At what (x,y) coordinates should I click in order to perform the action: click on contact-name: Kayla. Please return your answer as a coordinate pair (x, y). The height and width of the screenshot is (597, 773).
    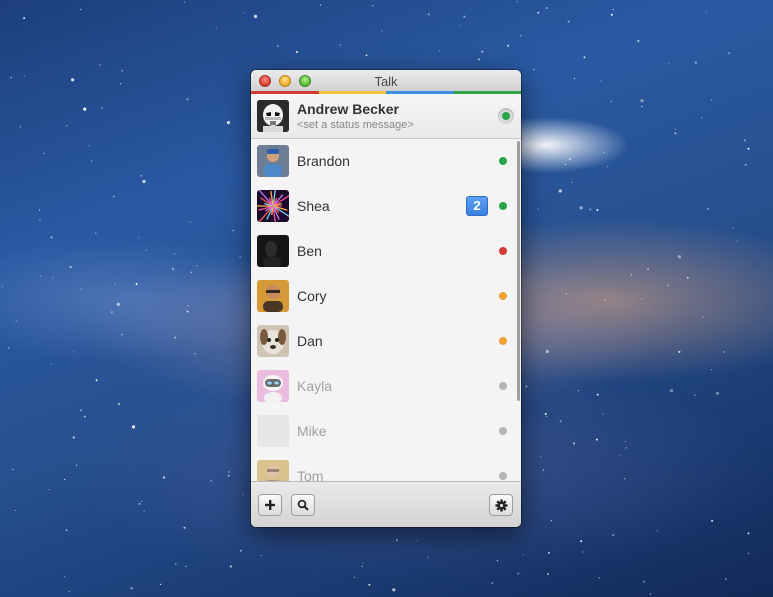
    Looking at the image, I should click on (315, 386).